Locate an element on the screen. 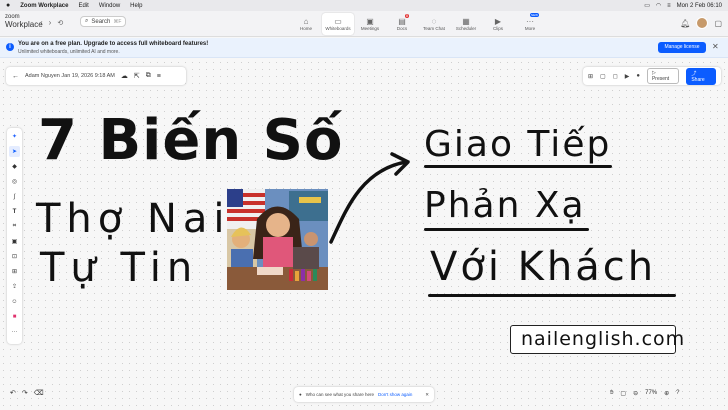 The image size is (728, 410). tab-team-chat: ◌ Team Chat is located at coordinates (434, 24).